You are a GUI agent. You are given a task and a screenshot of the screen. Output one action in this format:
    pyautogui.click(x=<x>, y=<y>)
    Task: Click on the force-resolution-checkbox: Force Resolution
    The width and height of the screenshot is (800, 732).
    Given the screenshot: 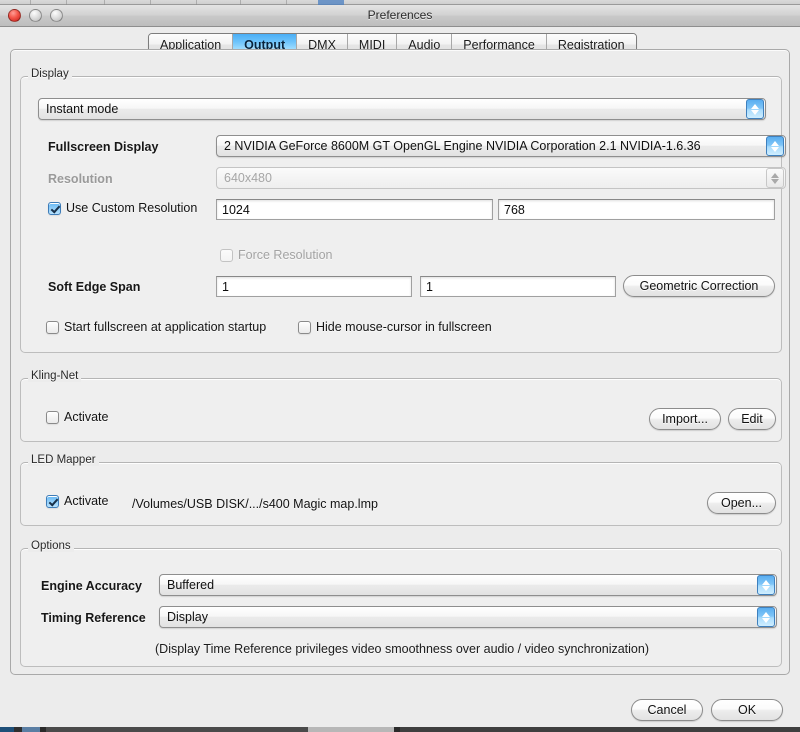 What is the action you would take?
    pyautogui.click(x=276, y=255)
    